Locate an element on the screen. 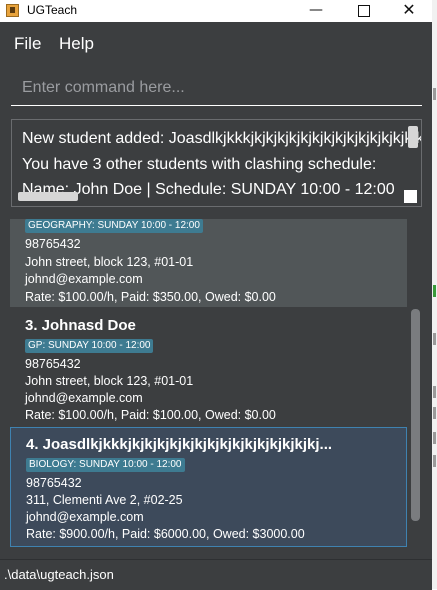 The width and height of the screenshot is (437, 590). student-name: 3. Johnasd Doe is located at coordinates (80, 325).